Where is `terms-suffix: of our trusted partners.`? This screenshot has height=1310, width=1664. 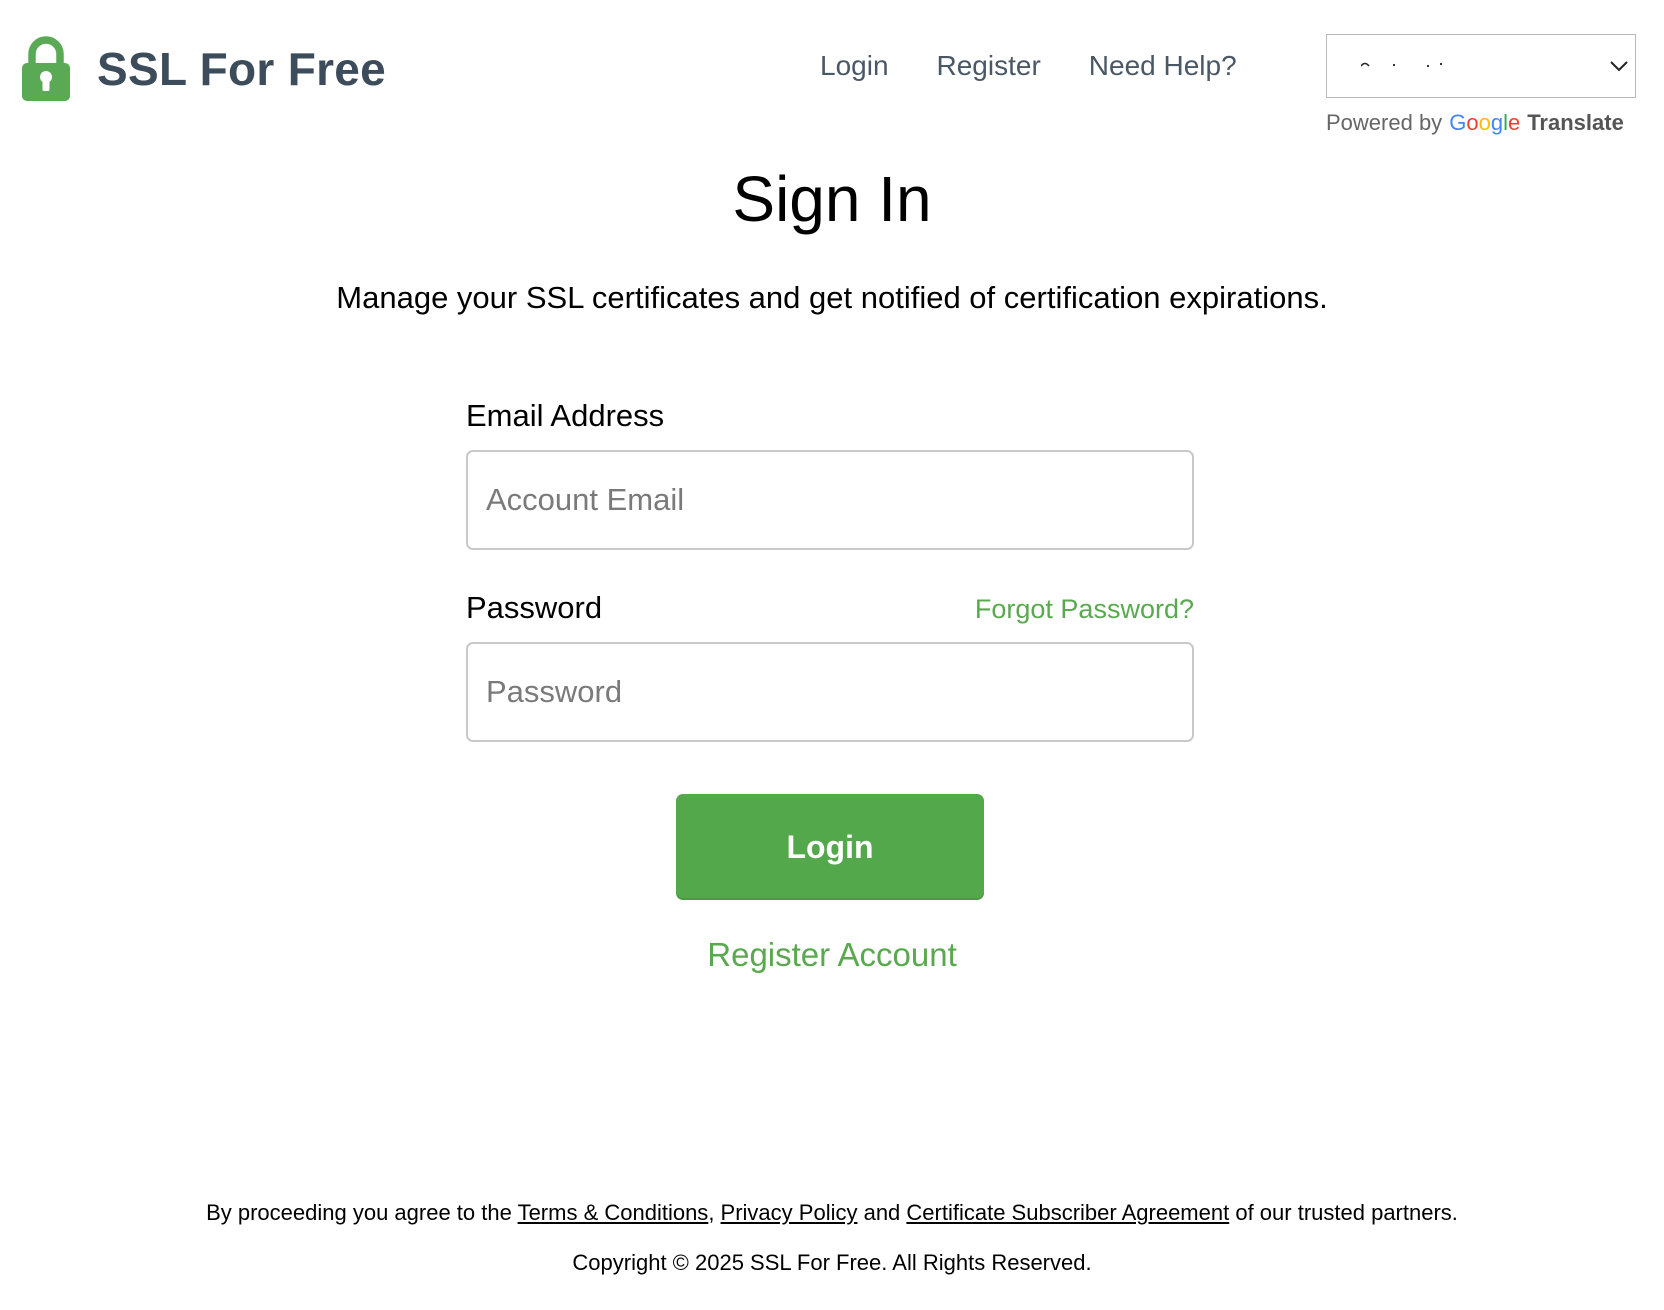 terms-suffix: of our trusted partners. is located at coordinates (1343, 1212).